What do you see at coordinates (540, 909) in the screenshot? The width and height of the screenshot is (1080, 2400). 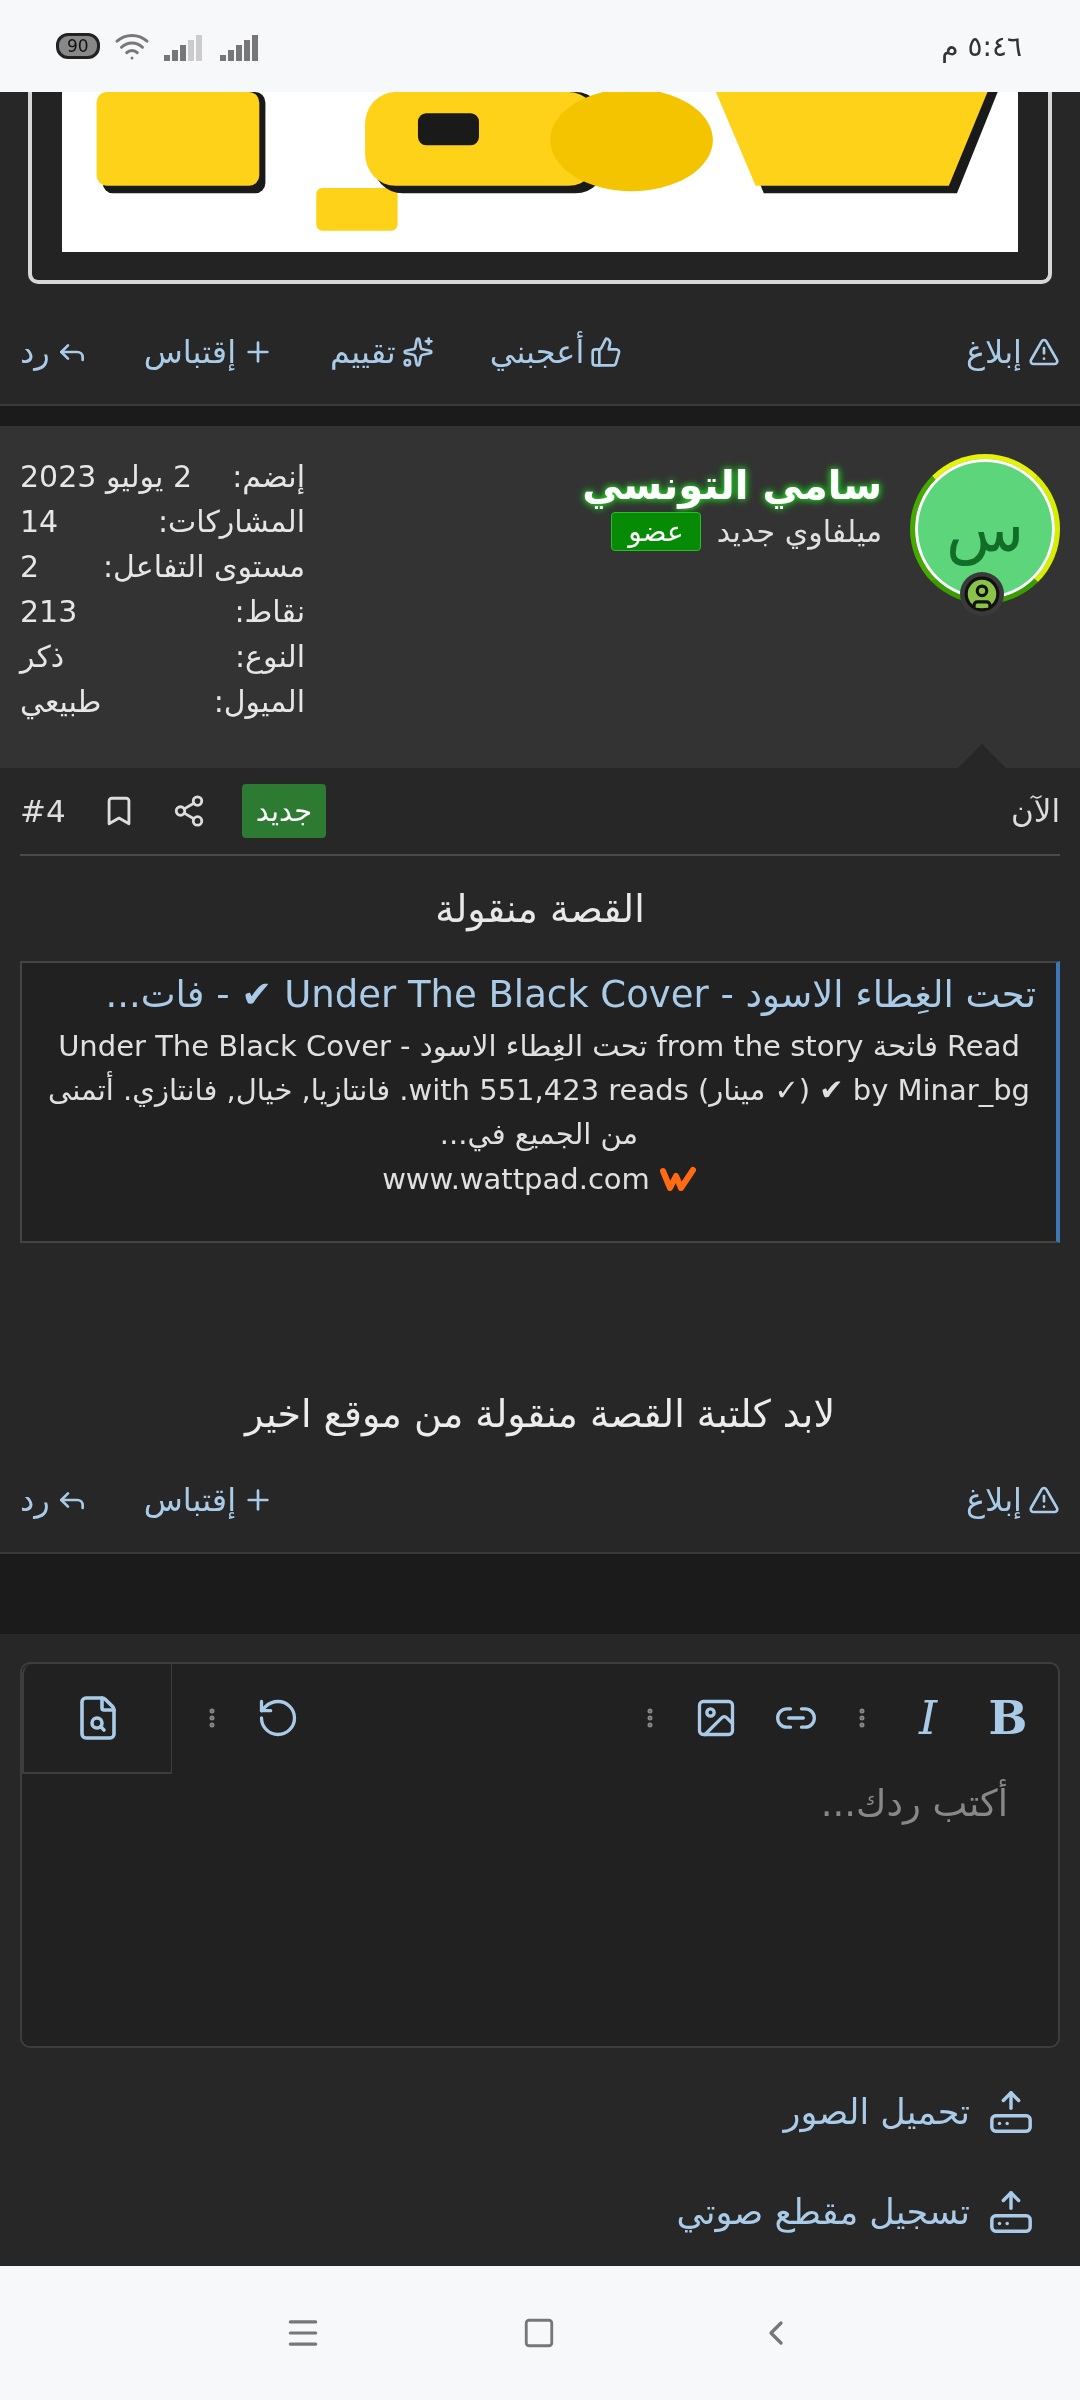 I see `post-heading: القصة منقولة` at bounding box center [540, 909].